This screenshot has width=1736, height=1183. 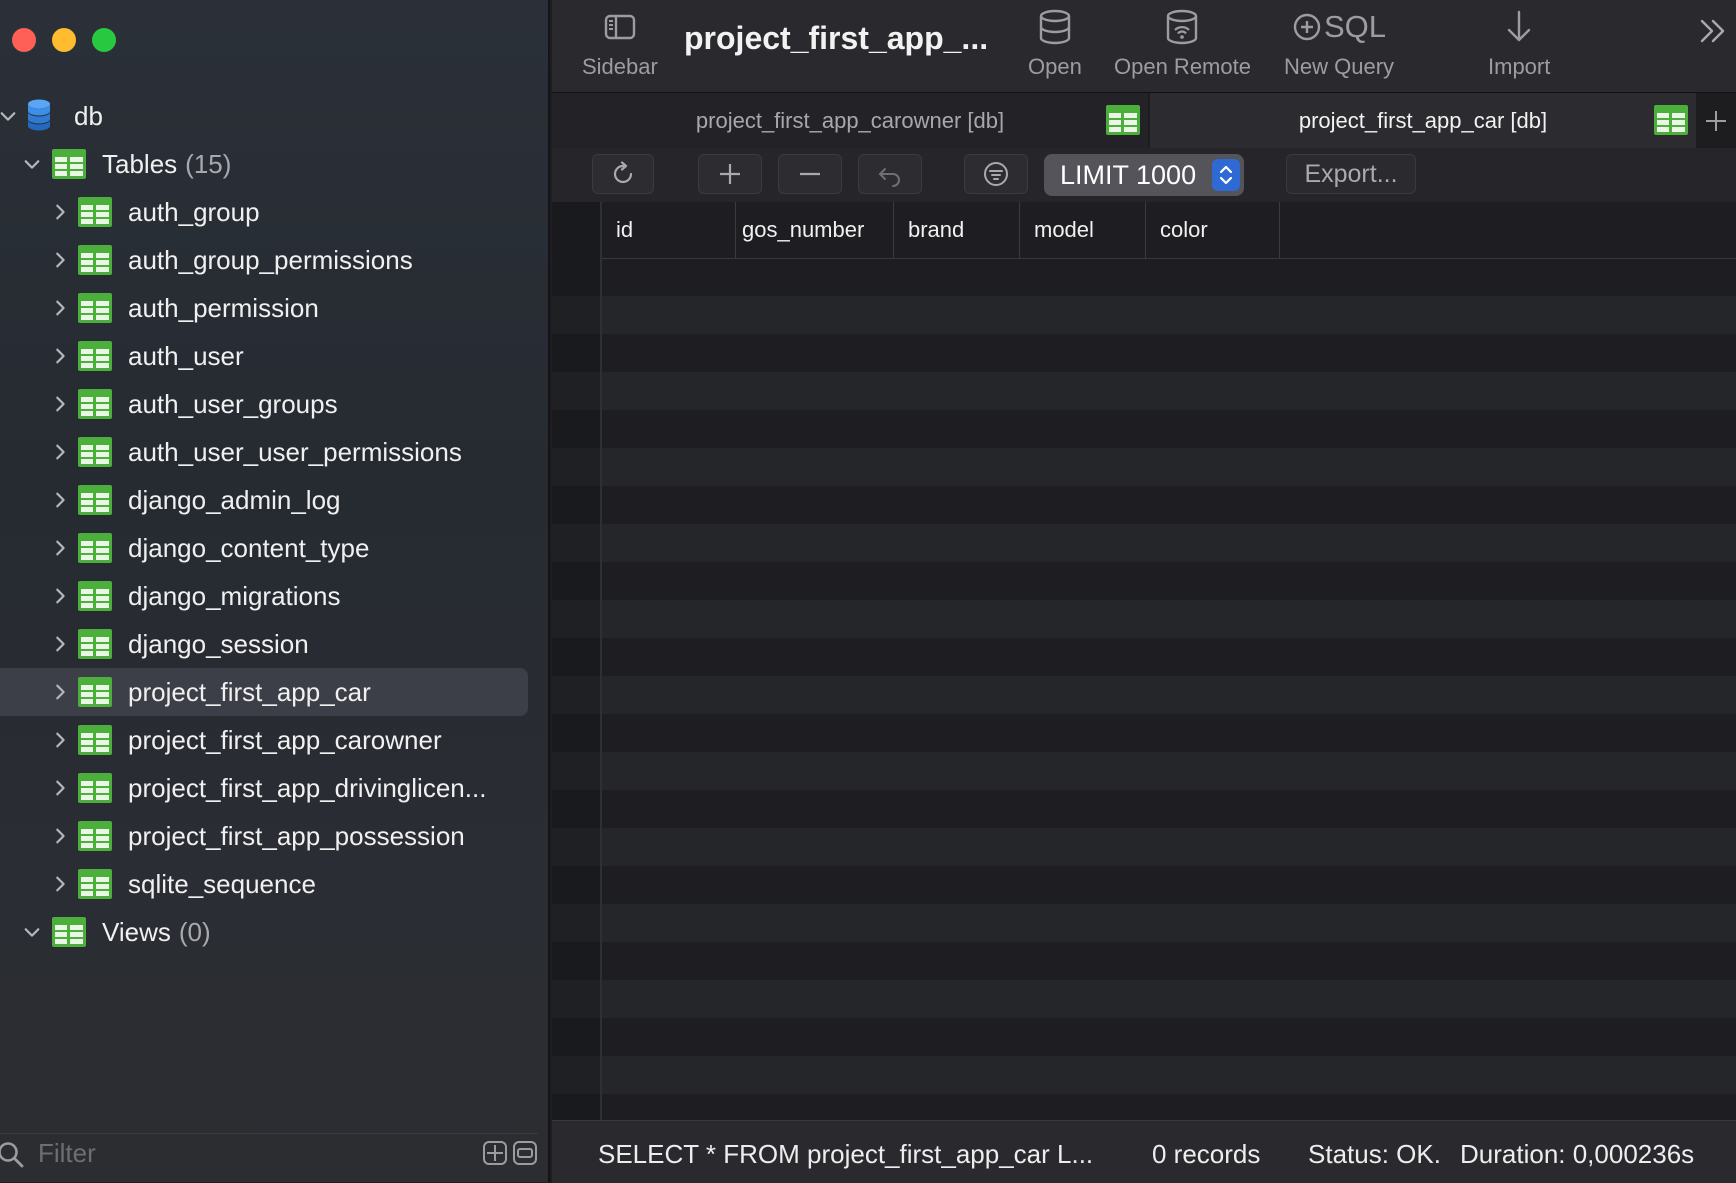 What do you see at coordinates (495, 1153) in the screenshot?
I see `grid-view-icon` at bounding box center [495, 1153].